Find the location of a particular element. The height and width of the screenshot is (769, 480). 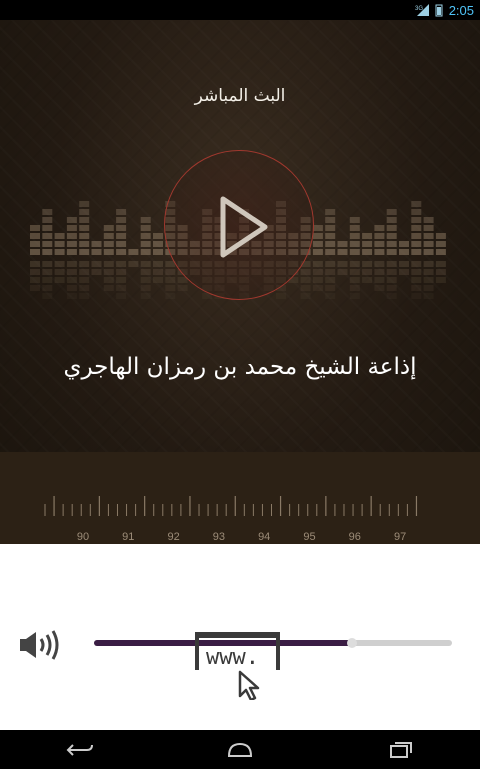

home-button is located at coordinates (240, 750).